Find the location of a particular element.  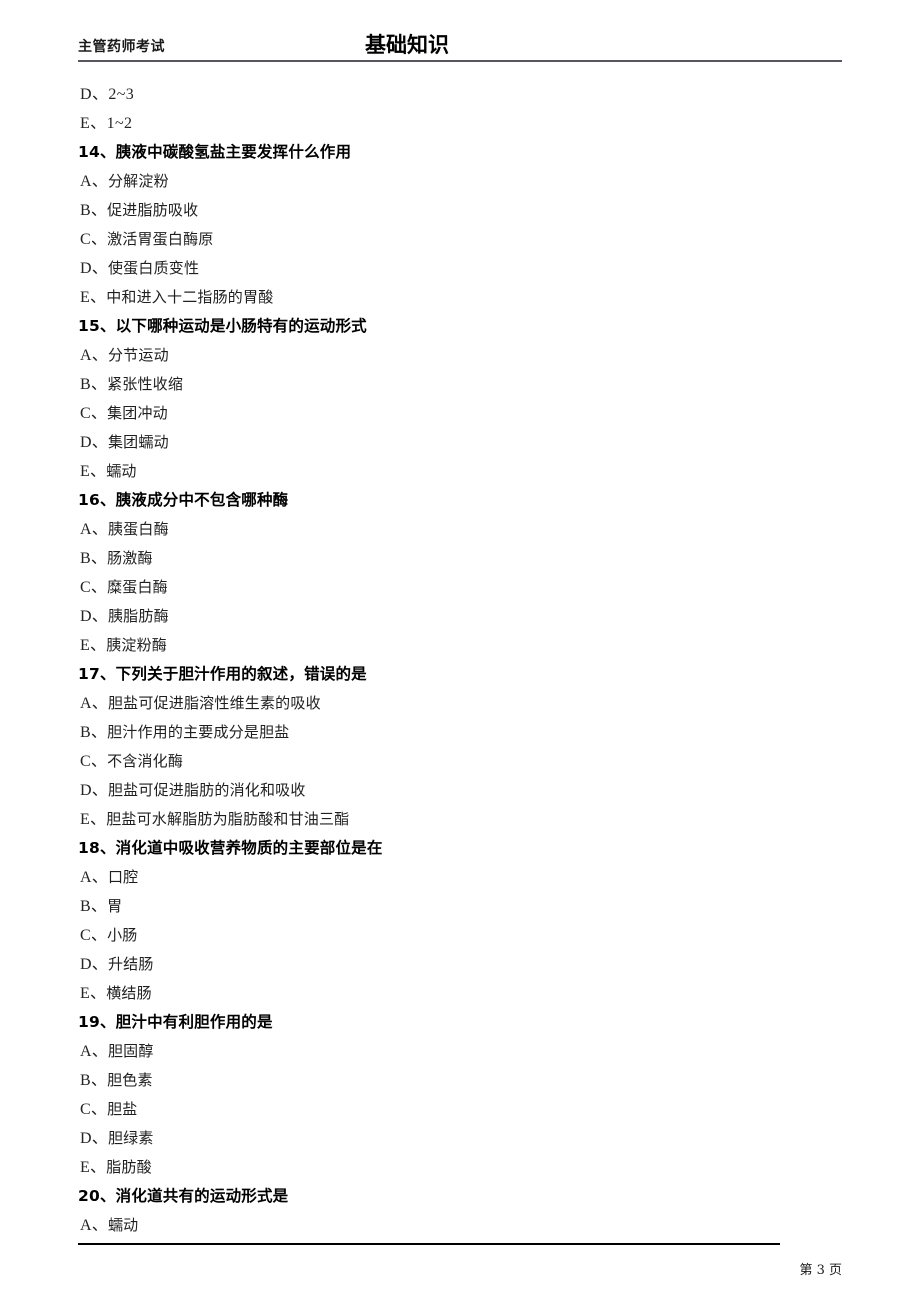

option-text: 胆固醇 is located at coordinates (130, 1051).